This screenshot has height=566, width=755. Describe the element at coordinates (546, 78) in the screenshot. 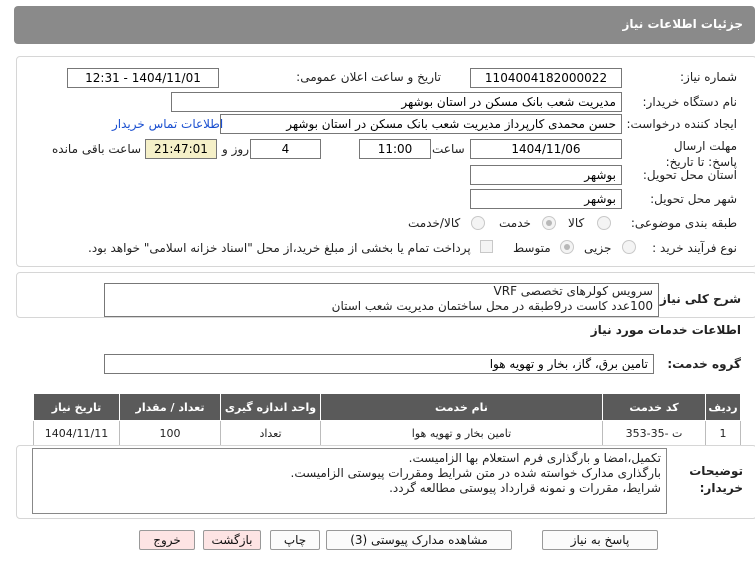

I see `need-number-field: 1104004182000022` at that location.